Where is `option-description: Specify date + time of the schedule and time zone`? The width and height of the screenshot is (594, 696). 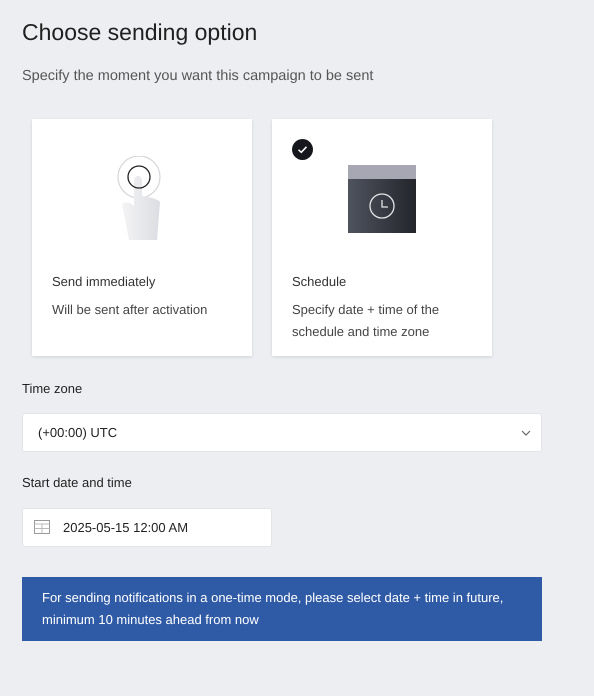 option-description: Specify date + time of the schedule and time zone is located at coordinates (366, 321).